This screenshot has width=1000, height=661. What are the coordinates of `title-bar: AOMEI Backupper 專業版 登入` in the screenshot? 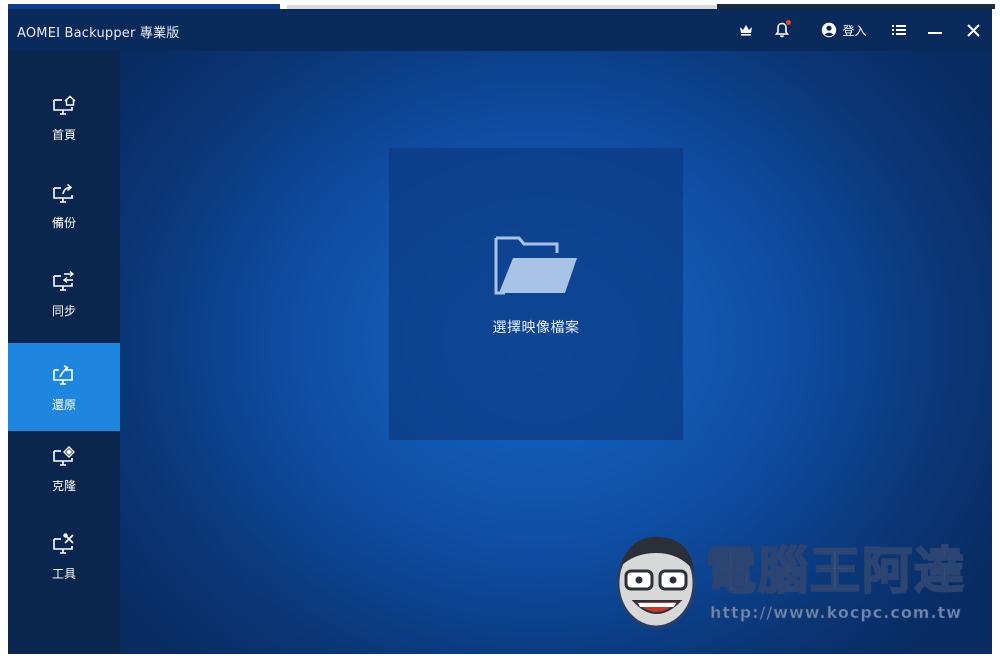 It's located at (500, 30).